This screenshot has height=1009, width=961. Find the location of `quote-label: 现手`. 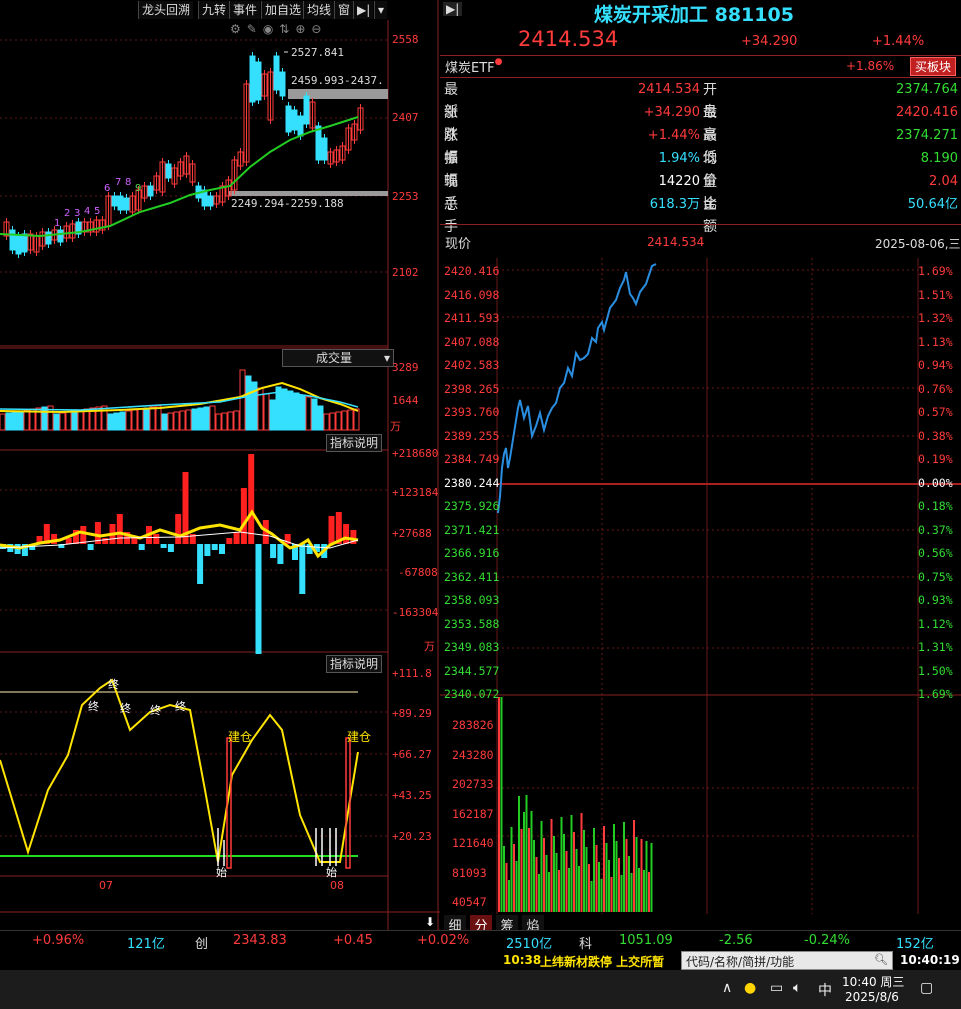

quote-label: 现手 is located at coordinates (451, 193).